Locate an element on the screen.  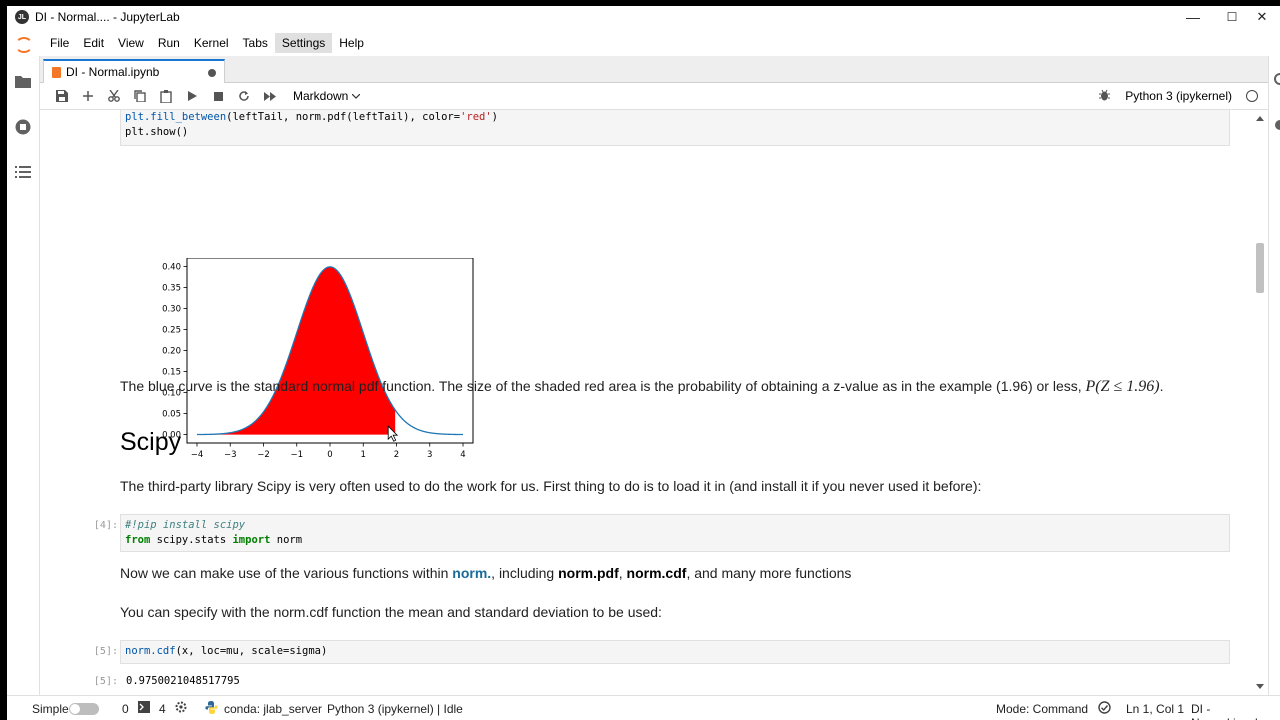
menu-tabs: Tabs is located at coordinates (255, 43).